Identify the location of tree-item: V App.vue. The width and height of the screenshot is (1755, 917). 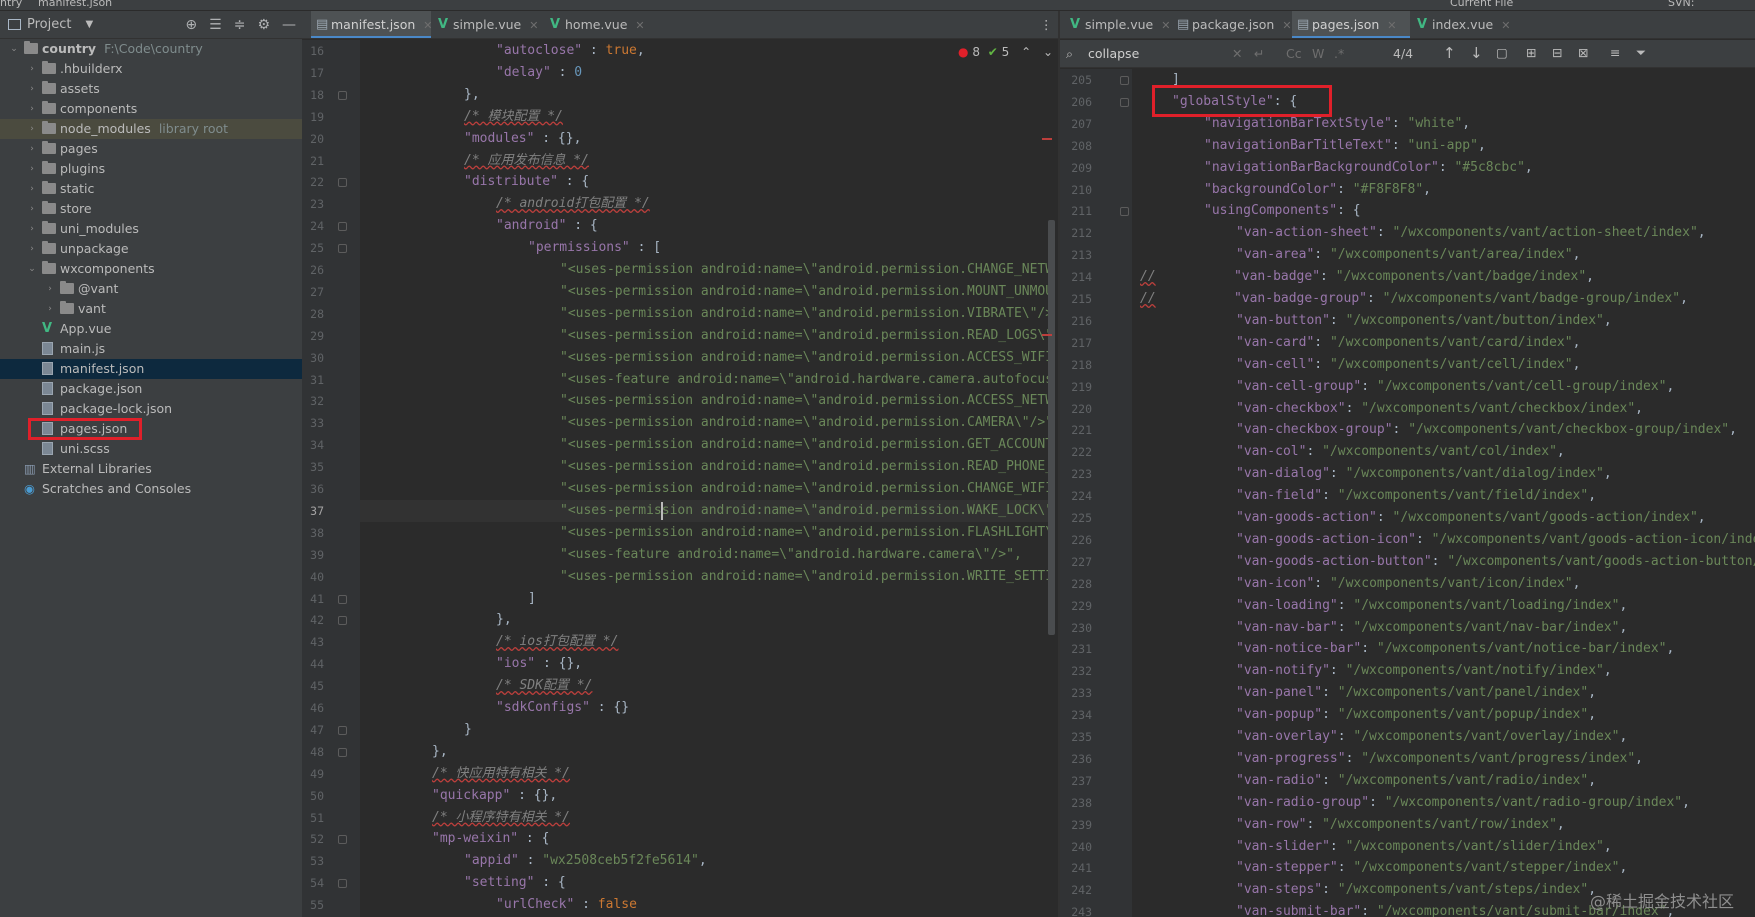
(151, 329).